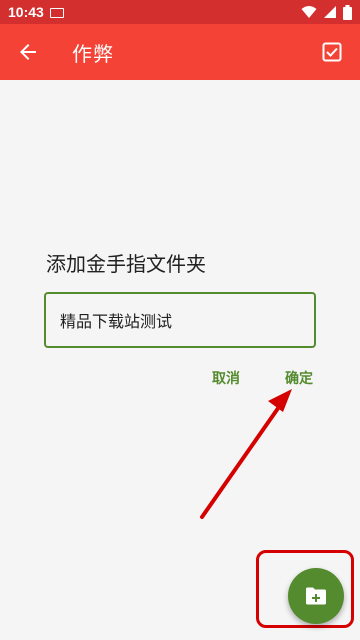 Image resolution: width=360 pixels, height=640 pixels. I want to click on create-new-folder-icon, so click(316, 596).